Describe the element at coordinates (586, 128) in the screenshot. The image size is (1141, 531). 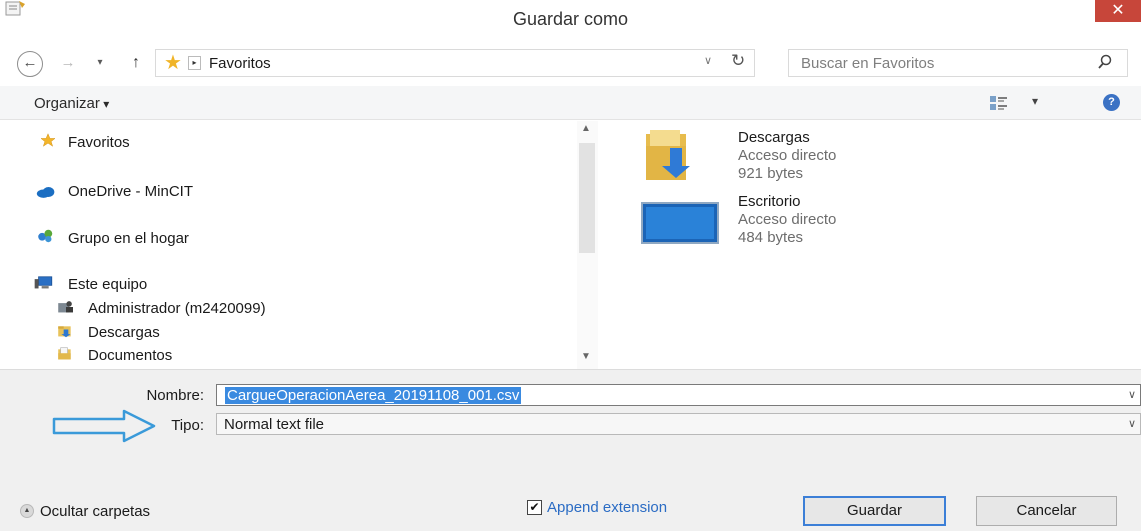
I see `scroll-up-icon: ▲` at that location.